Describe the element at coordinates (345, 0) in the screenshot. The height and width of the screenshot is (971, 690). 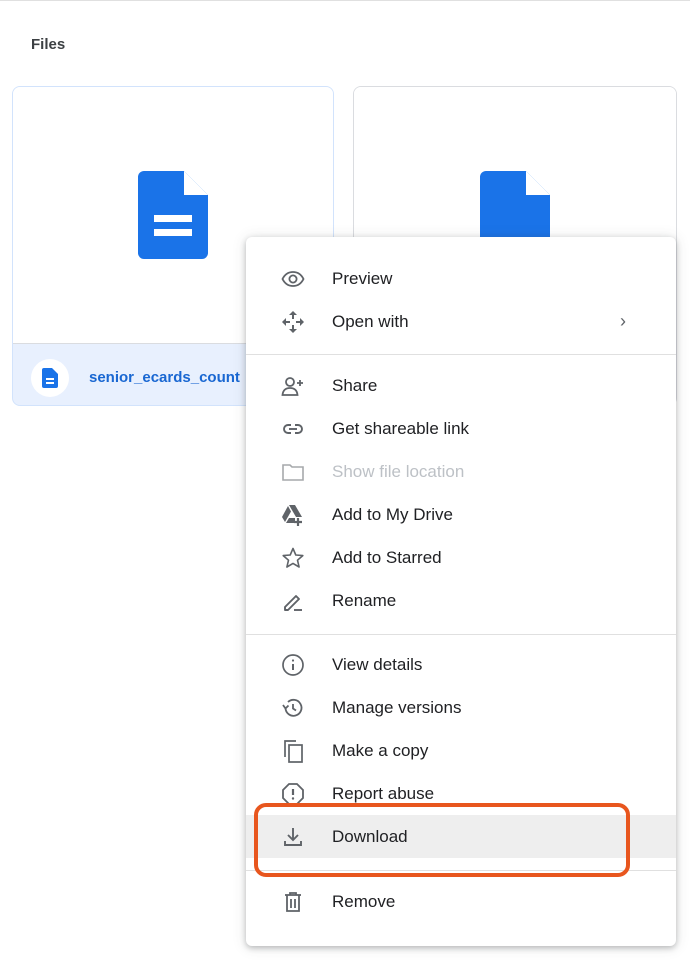
I see `top-divider` at that location.